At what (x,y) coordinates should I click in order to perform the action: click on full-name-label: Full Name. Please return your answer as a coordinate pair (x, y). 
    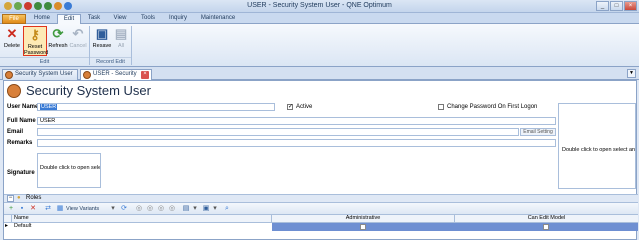
    Looking at the image, I should click on (21, 121).